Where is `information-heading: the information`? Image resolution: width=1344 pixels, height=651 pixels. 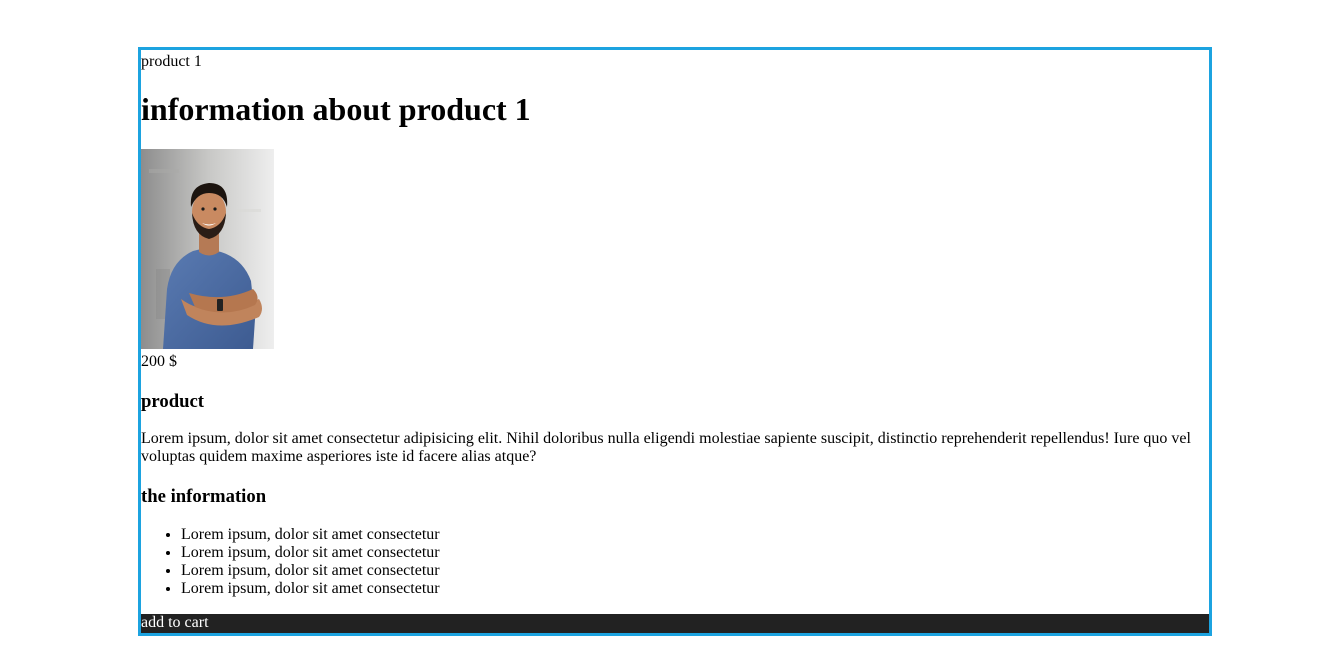 information-heading: the information is located at coordinates (204, 496).